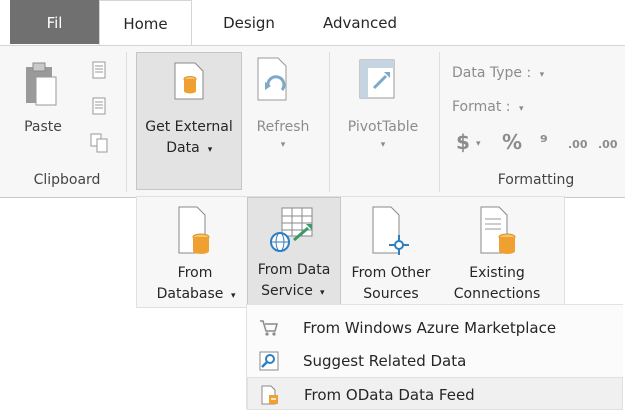 This screenshot has height=410, width=625. I want to click on menu-item-label: Suggest Related Data, so click(385, 361).